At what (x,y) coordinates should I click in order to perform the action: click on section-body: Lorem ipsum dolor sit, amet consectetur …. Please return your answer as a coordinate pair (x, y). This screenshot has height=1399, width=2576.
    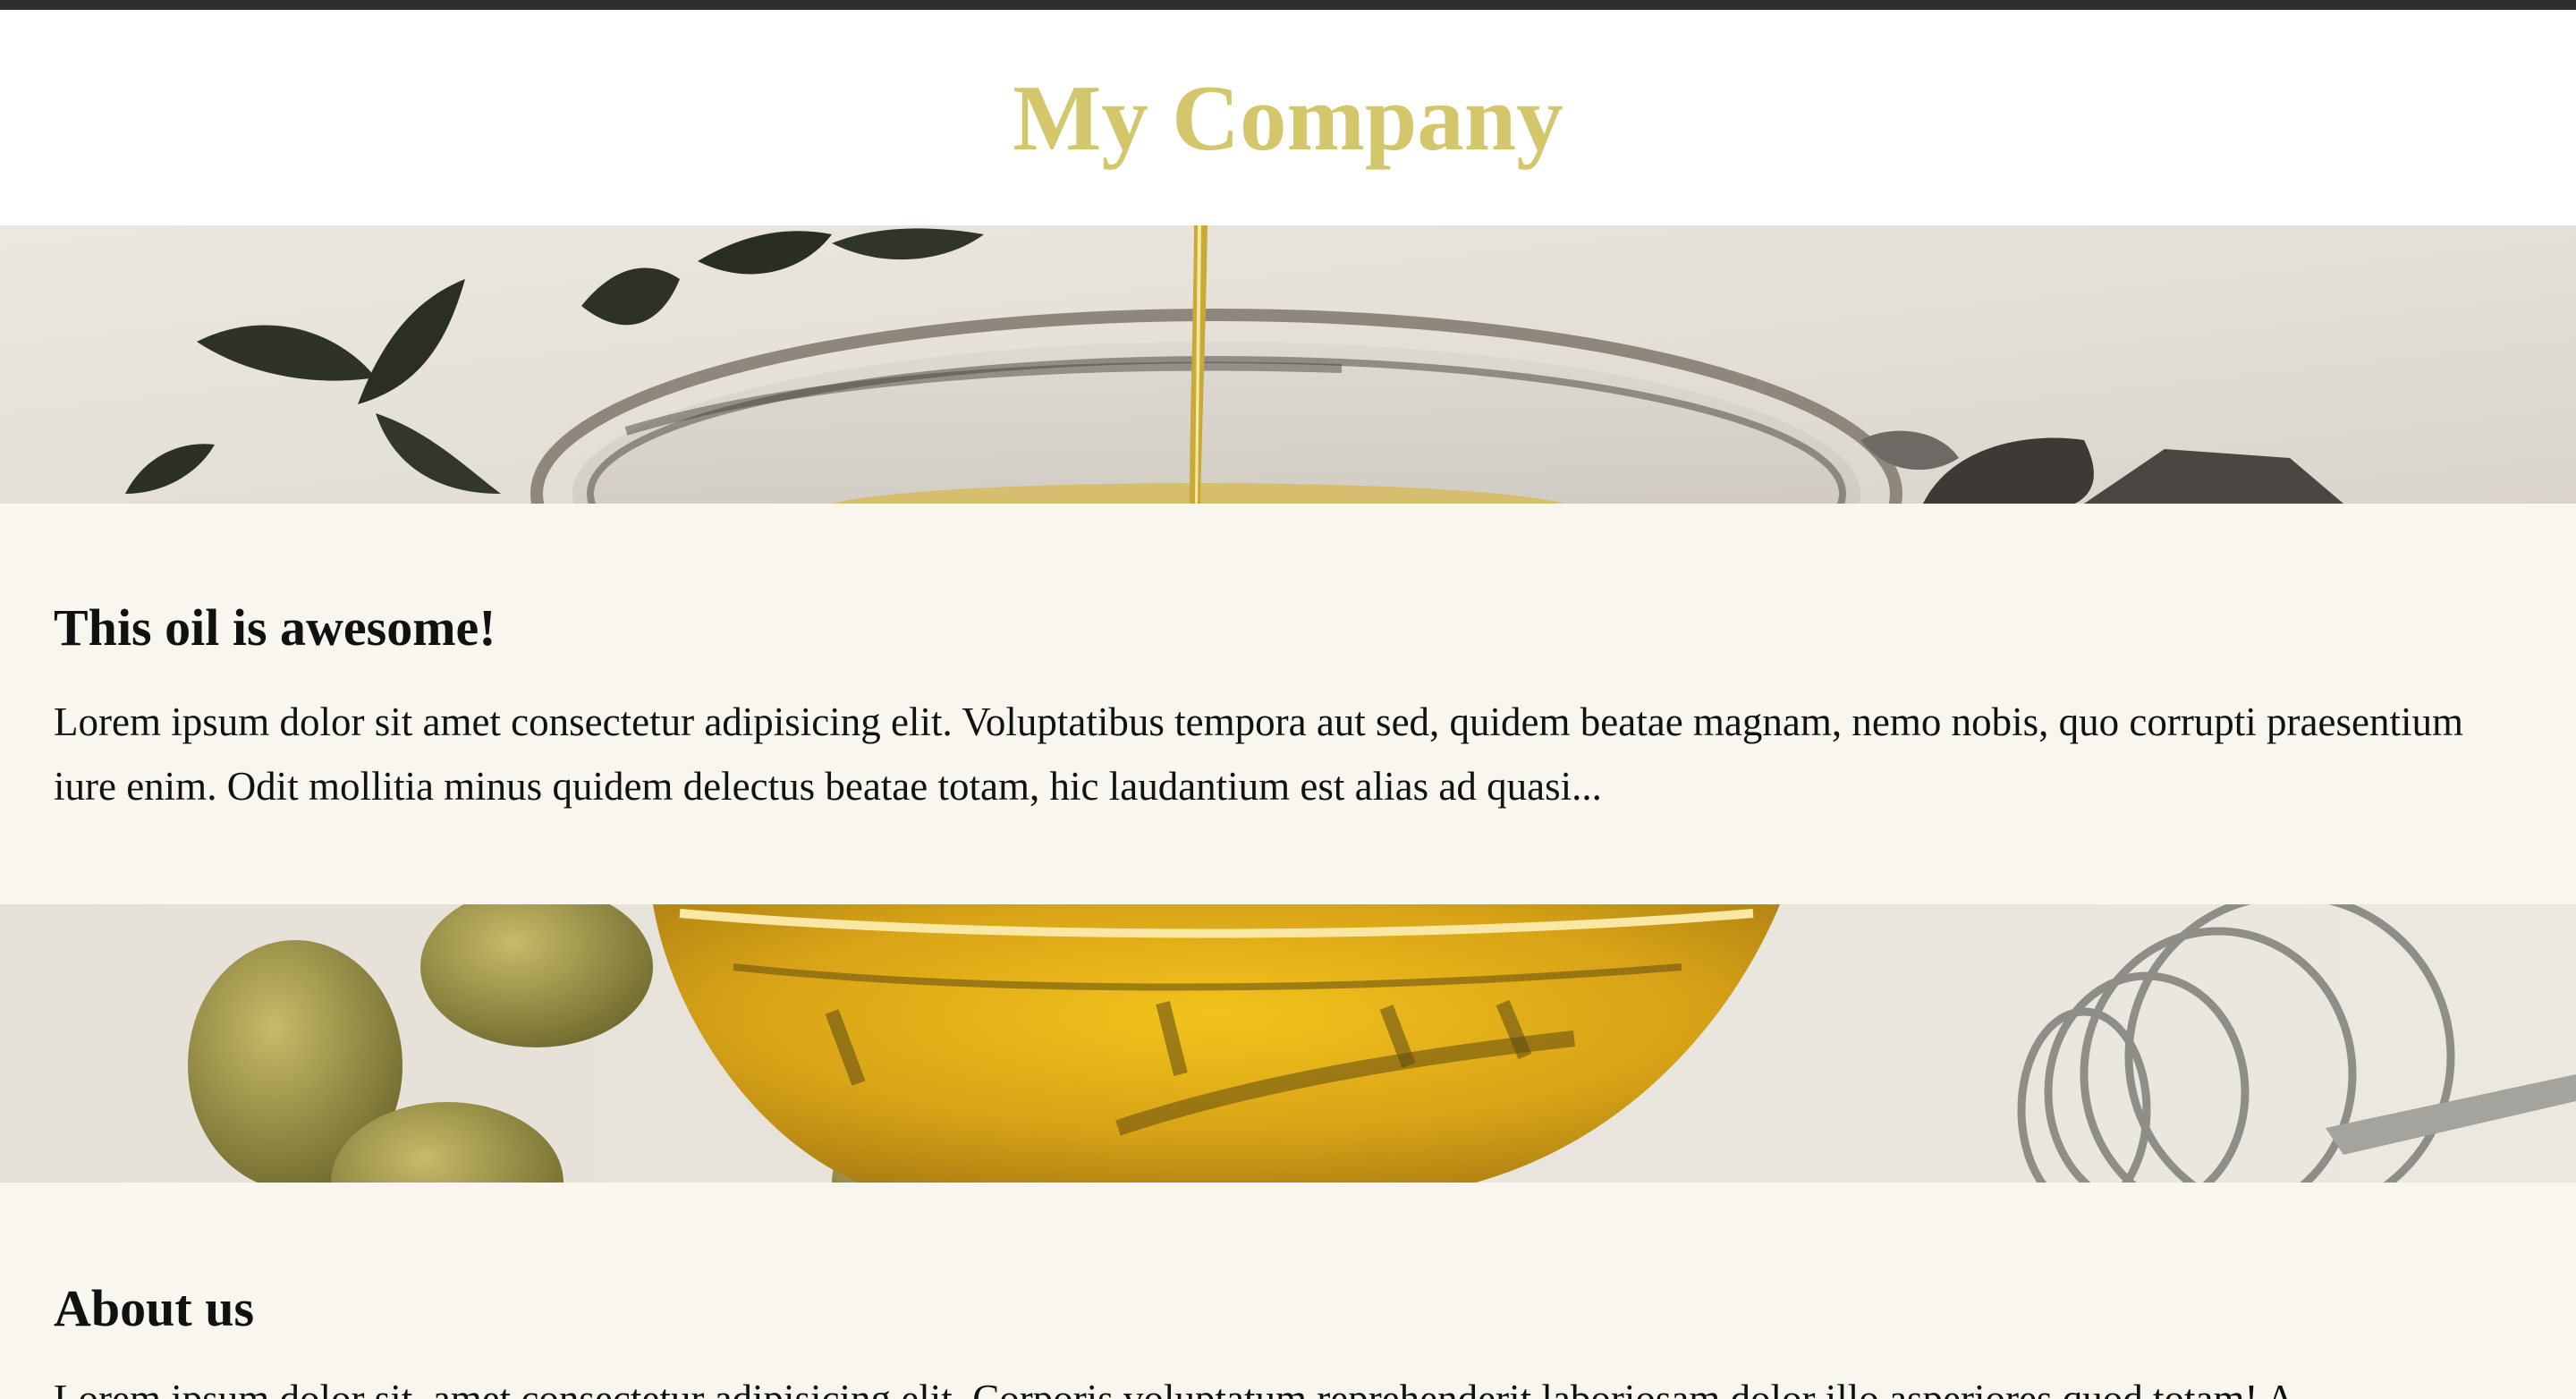
    Looking at the image, I should click on (1174, 1388).